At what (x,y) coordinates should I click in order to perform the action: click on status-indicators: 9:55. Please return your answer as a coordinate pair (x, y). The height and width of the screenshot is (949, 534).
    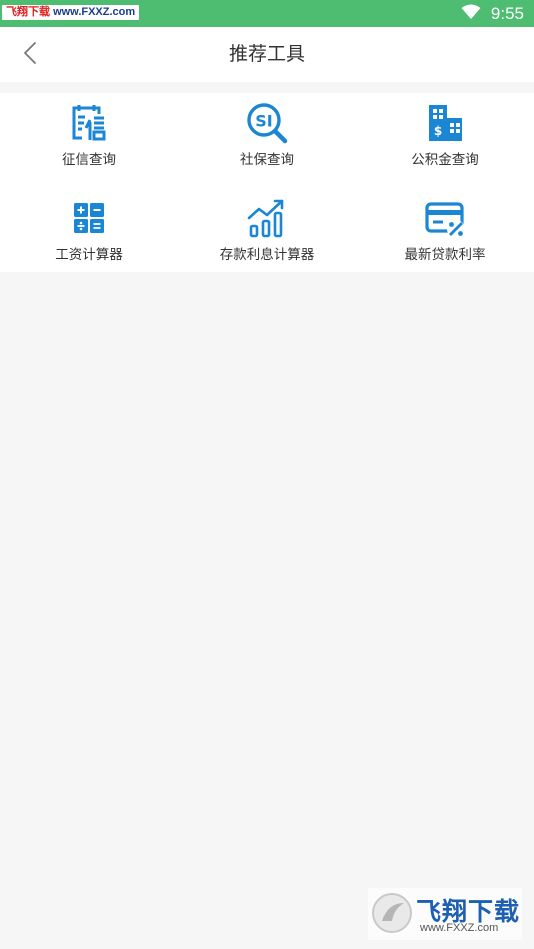
    Looking at the image, I should click on (492, 13).